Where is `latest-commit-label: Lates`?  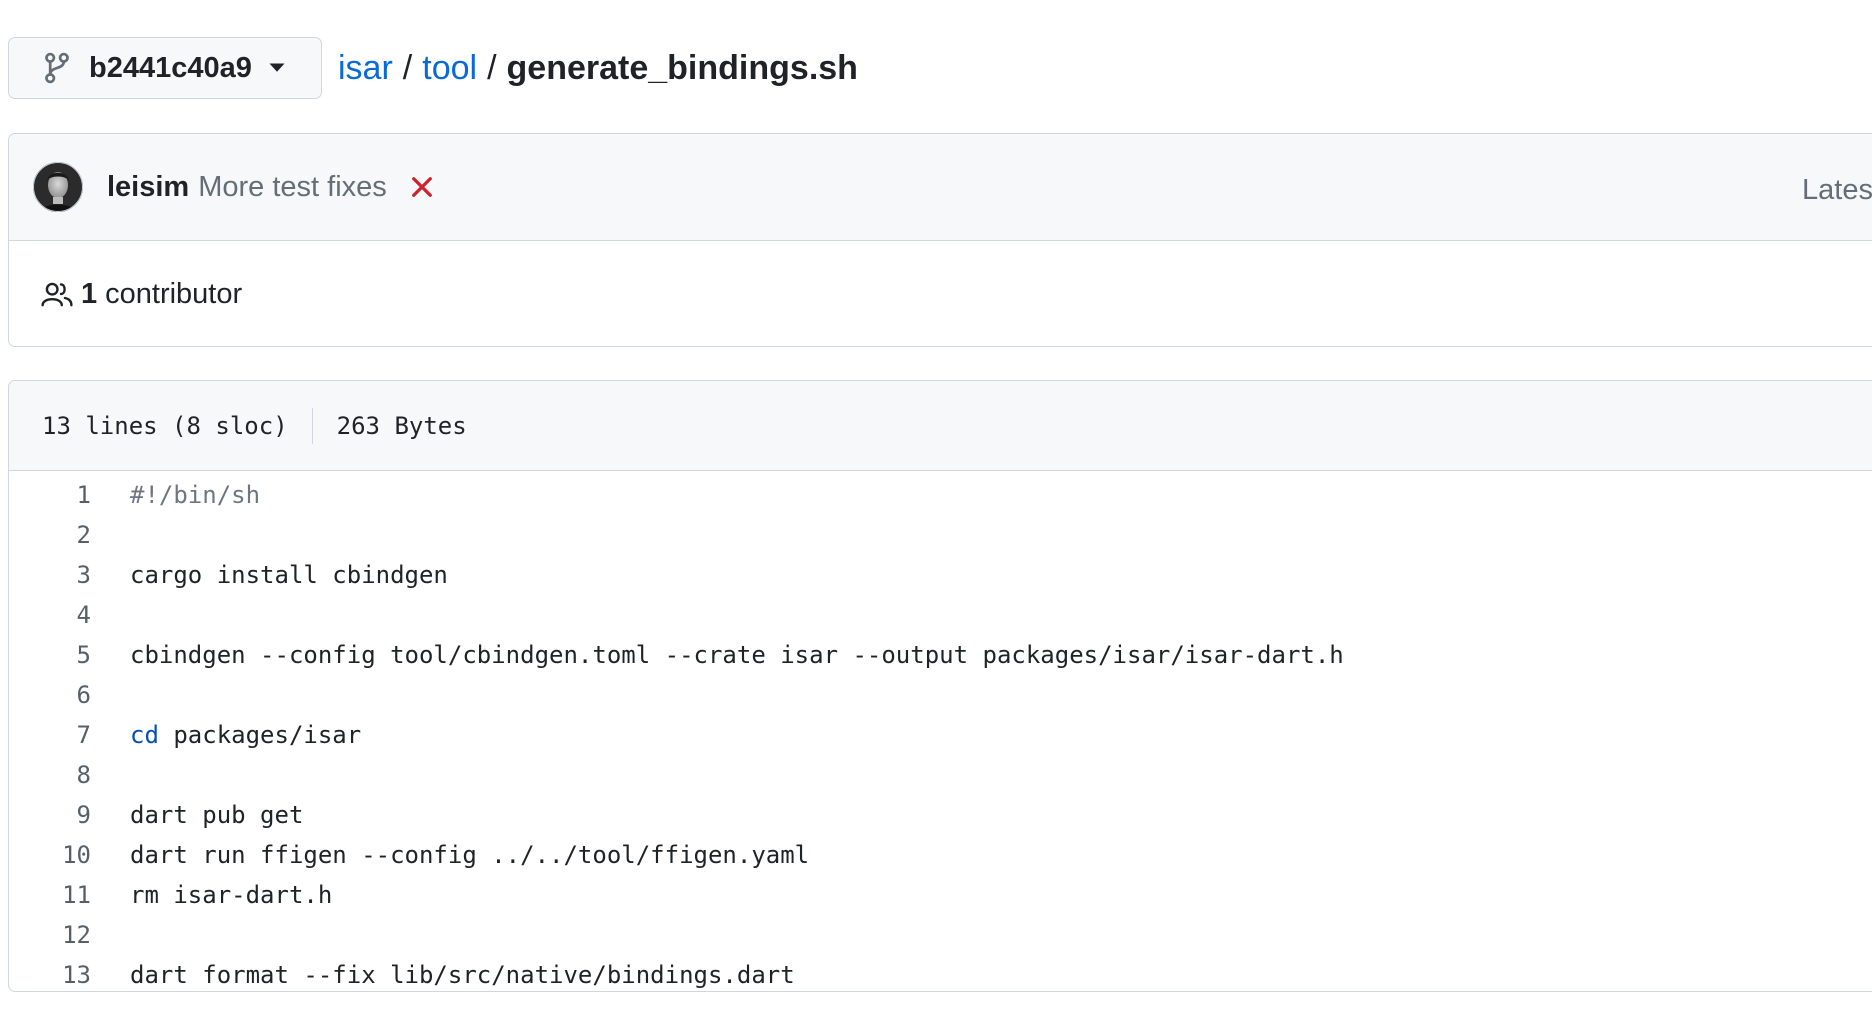
latest-commit-label: Lates is located at coordinates (1837, 190).